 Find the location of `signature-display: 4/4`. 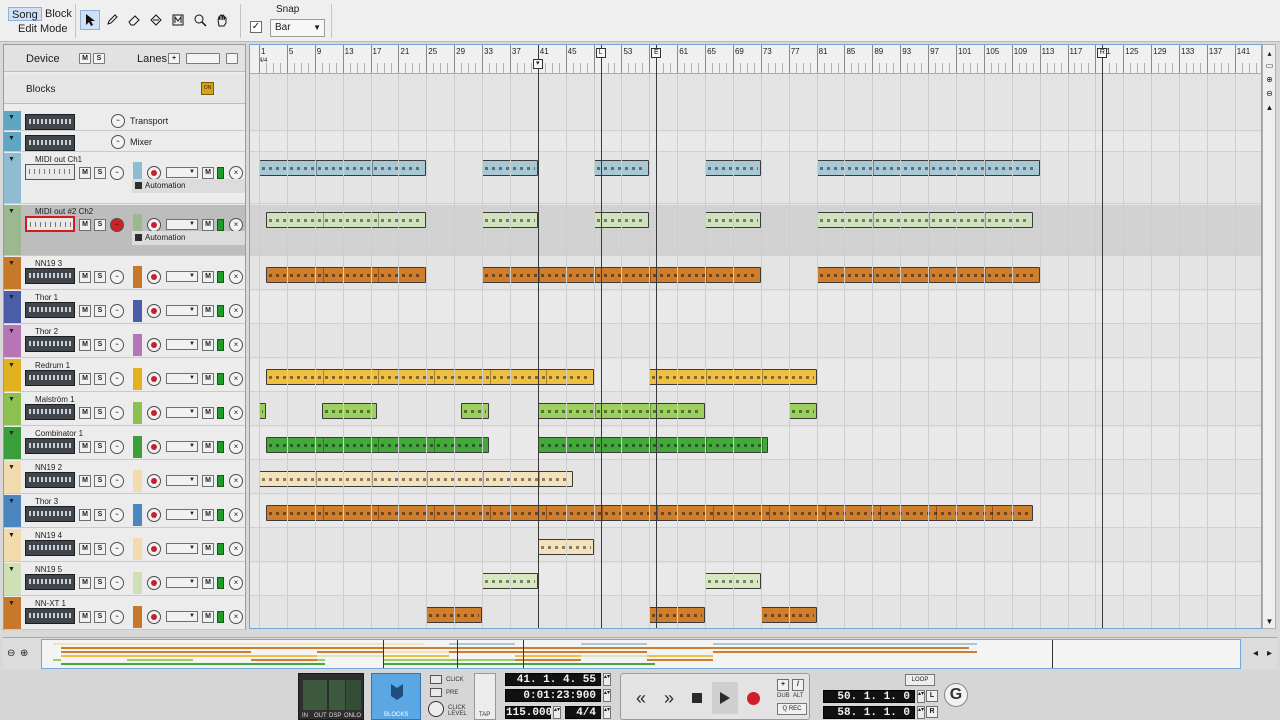

signature-display: 4/4 is located at coordinates (583, 712).